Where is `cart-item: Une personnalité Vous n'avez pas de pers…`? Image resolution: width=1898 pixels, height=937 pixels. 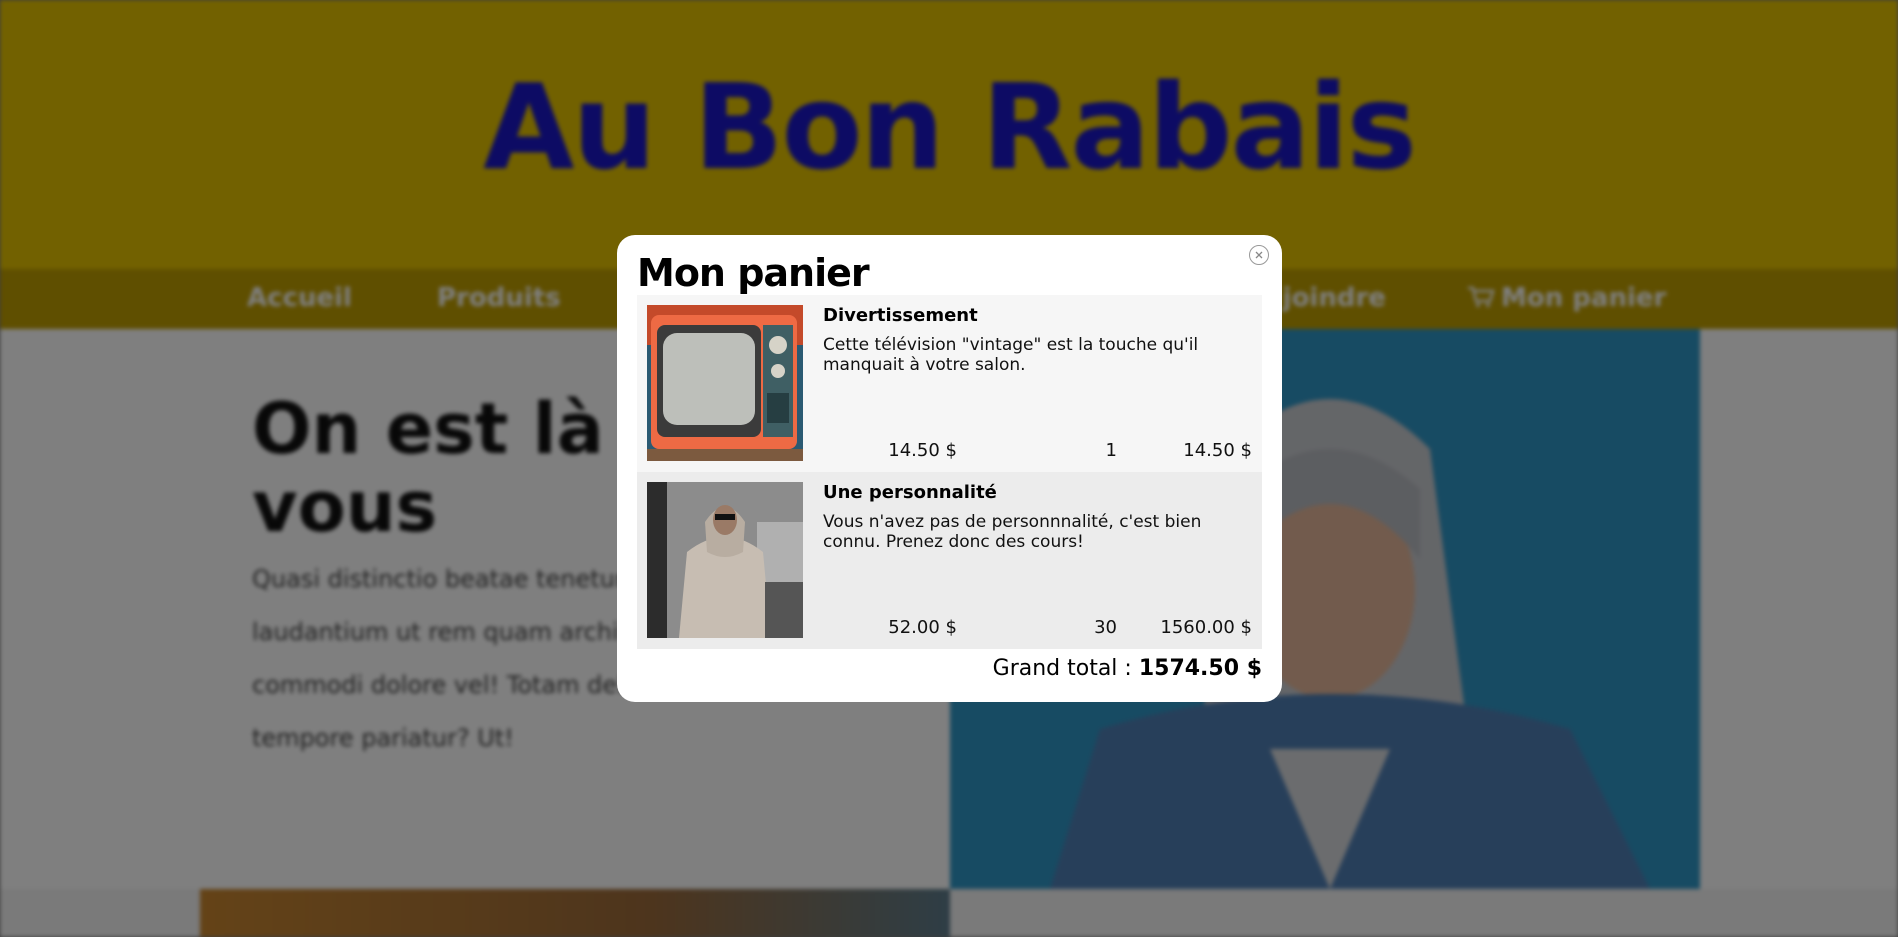
cart-item: Une personnalité Vous n'avez pas de pers… is located at coordinates (949, 560).